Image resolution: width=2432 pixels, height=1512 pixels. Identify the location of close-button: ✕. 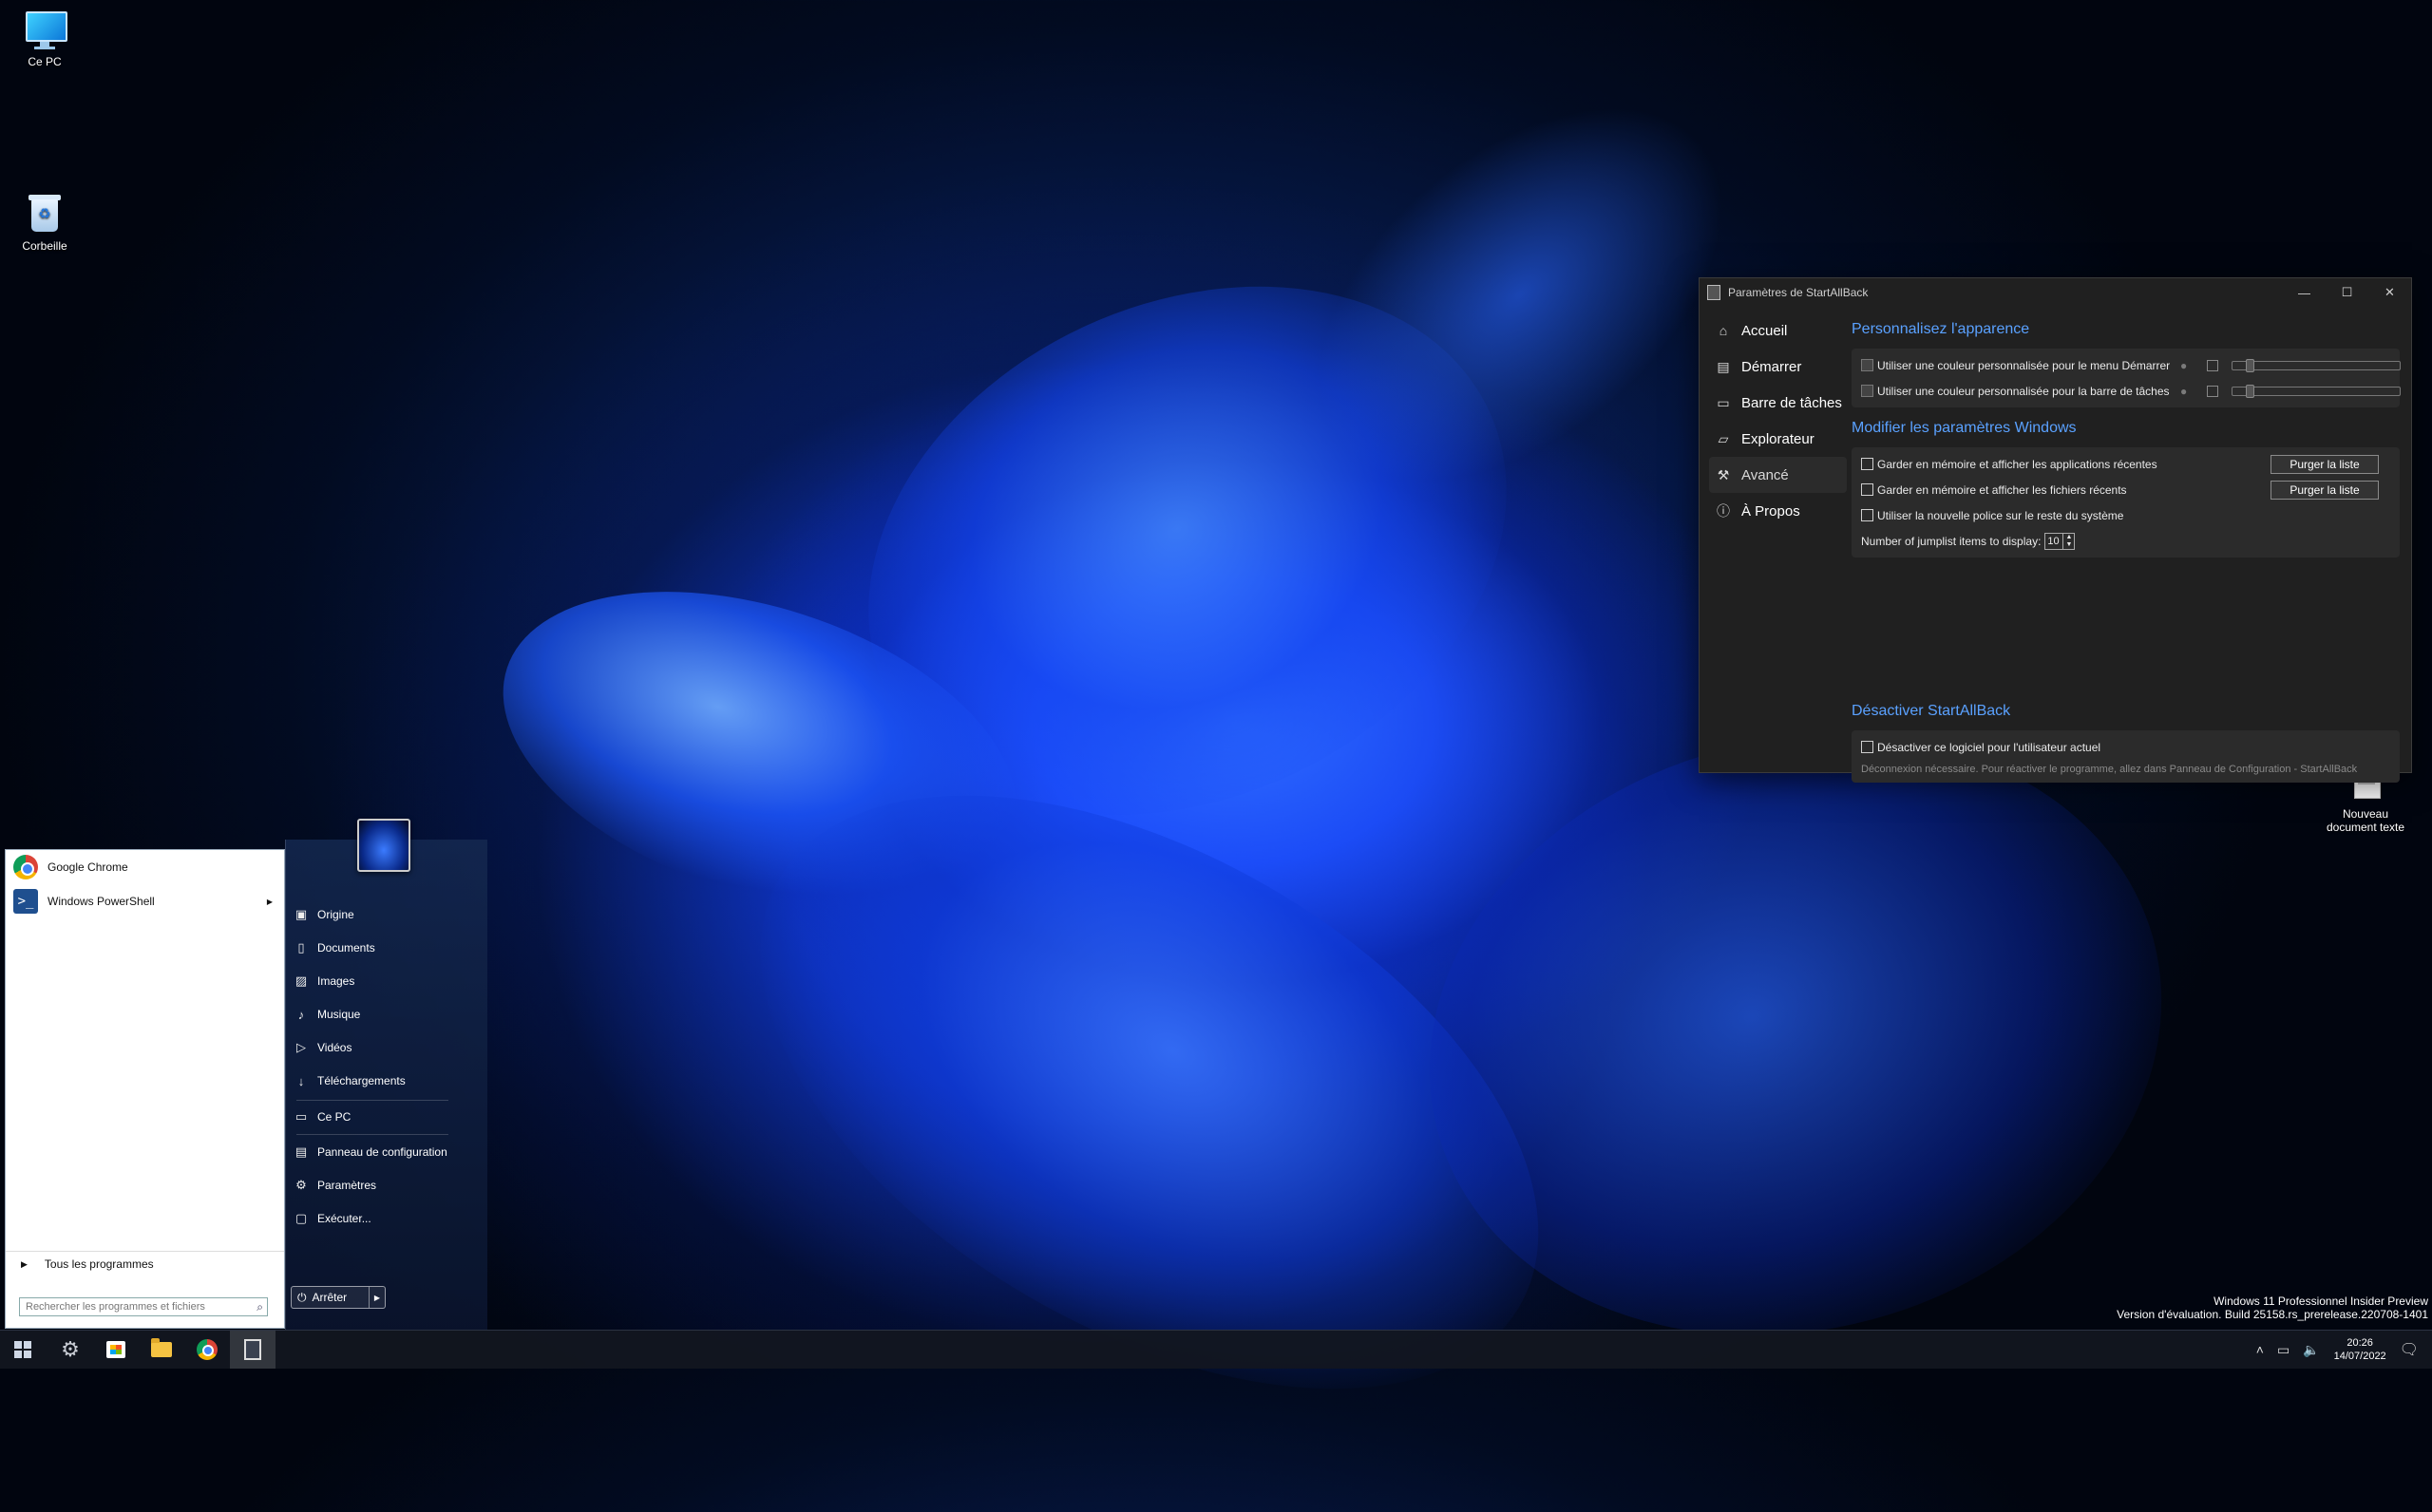
(2389, 292).